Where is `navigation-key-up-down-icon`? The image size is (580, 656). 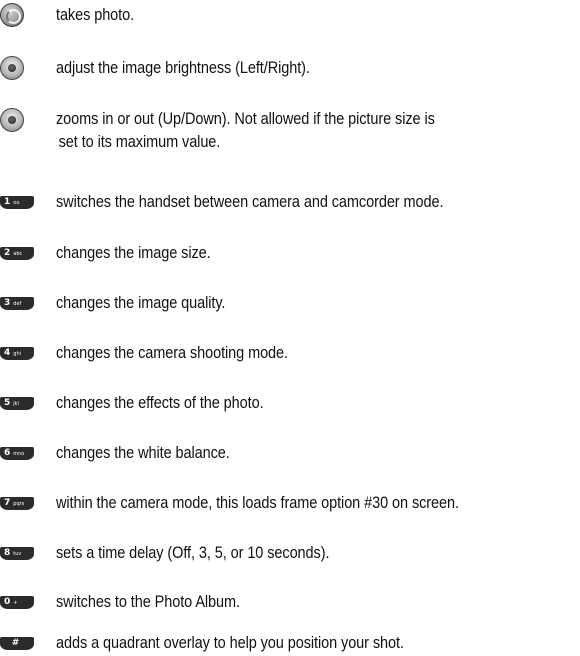
navigation-key-up-down-icon is located at coordinates (12, 120).